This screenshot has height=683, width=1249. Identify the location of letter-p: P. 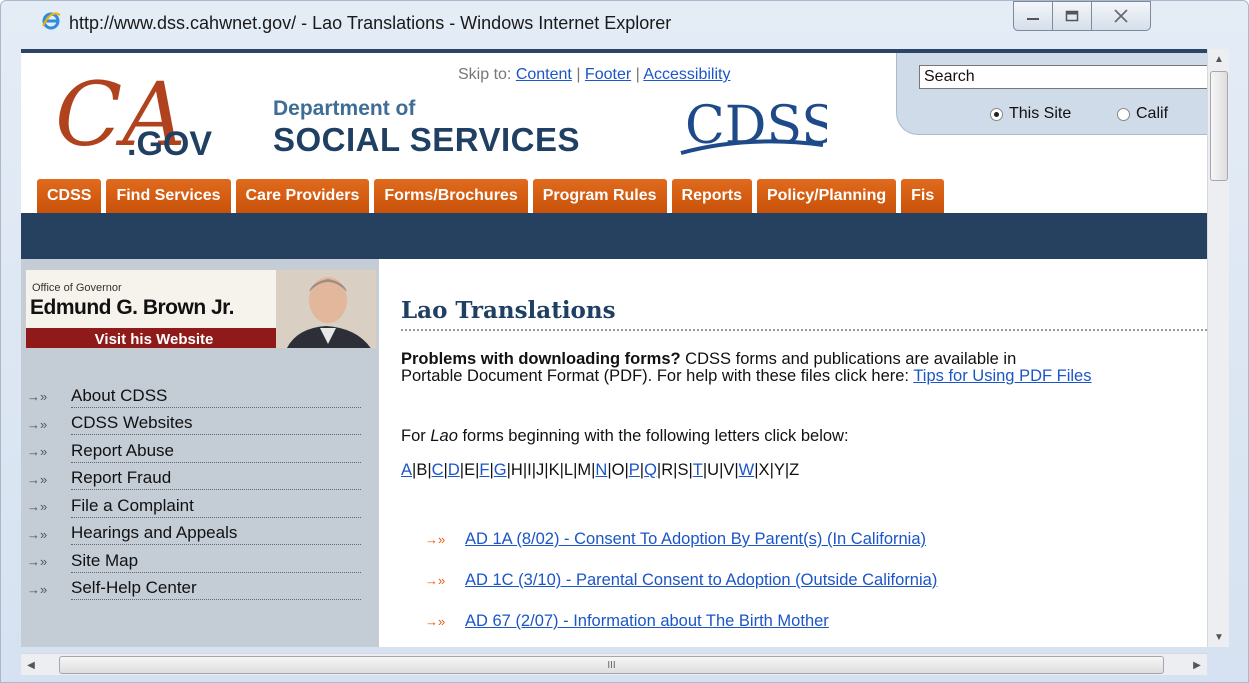
(634, 470).